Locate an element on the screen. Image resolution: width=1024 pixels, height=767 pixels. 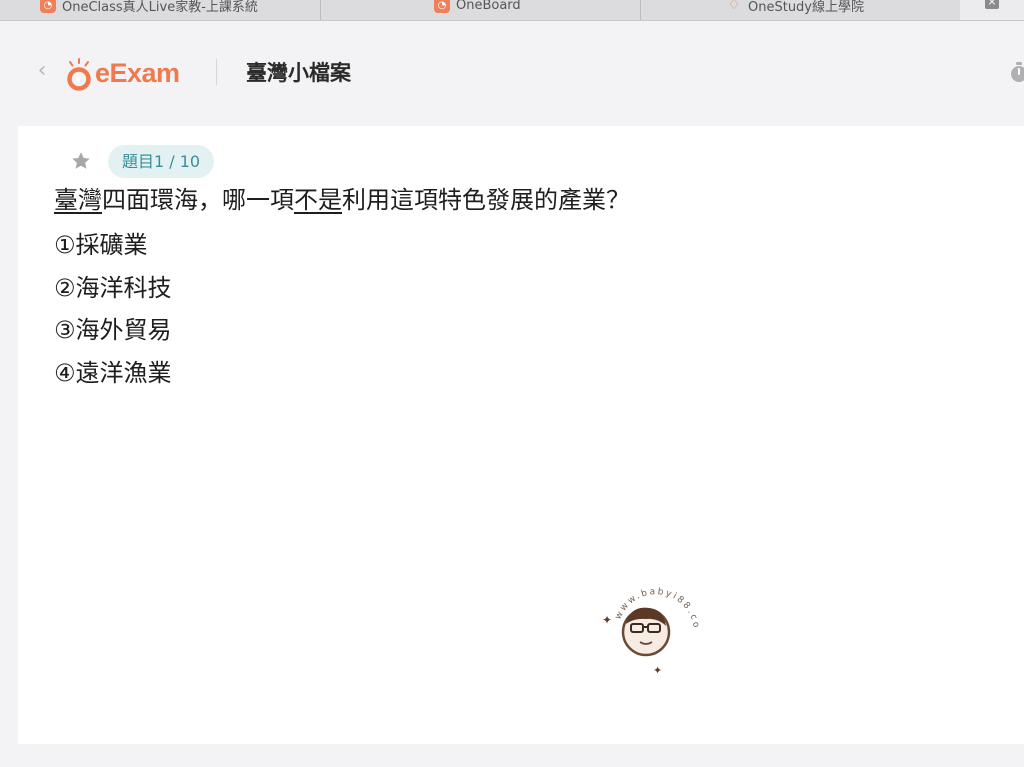
question-text: 臺灣四面環海，哪一項不是利用這項特色發展的產業？ is located at coordinates (342, 200).